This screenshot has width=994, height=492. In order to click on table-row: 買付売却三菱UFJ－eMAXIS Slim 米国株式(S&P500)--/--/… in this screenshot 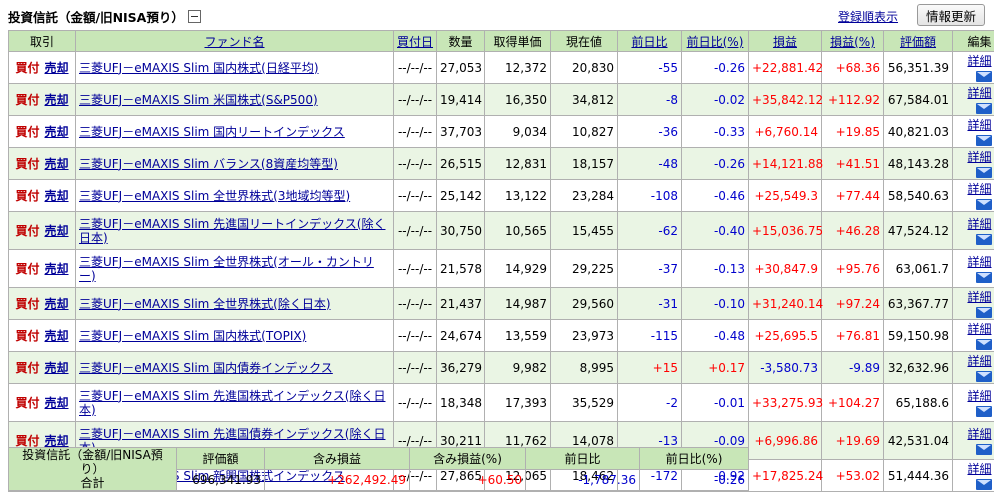, I will do `click(501, 100)`.